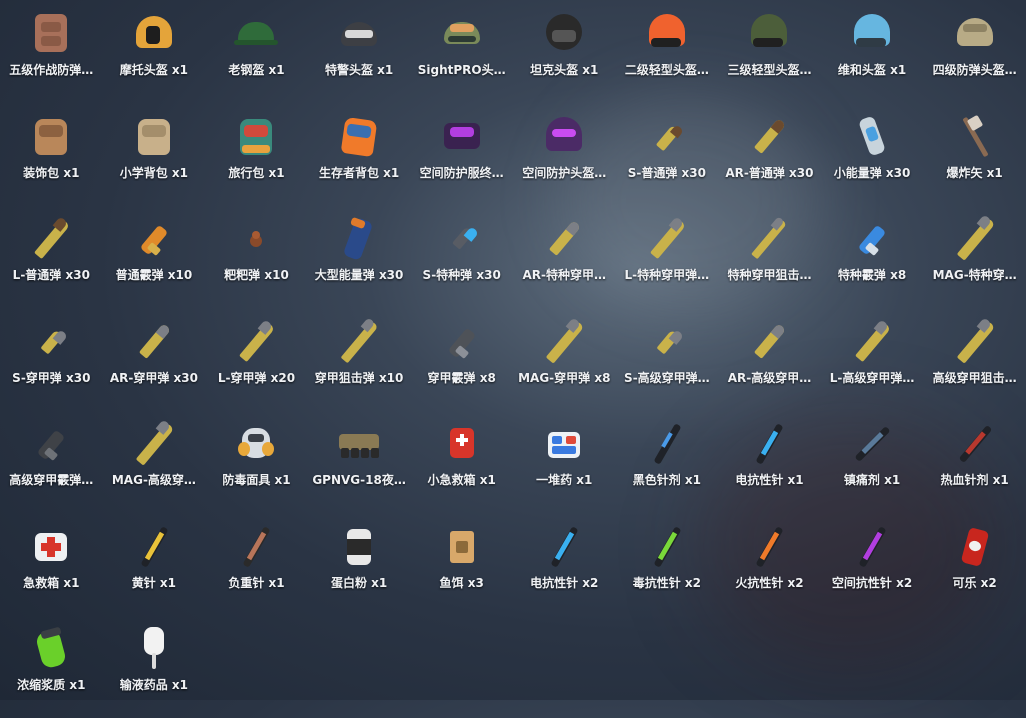  I want to click on inventory-item: S-特种弹 x30, so click(461, 256).